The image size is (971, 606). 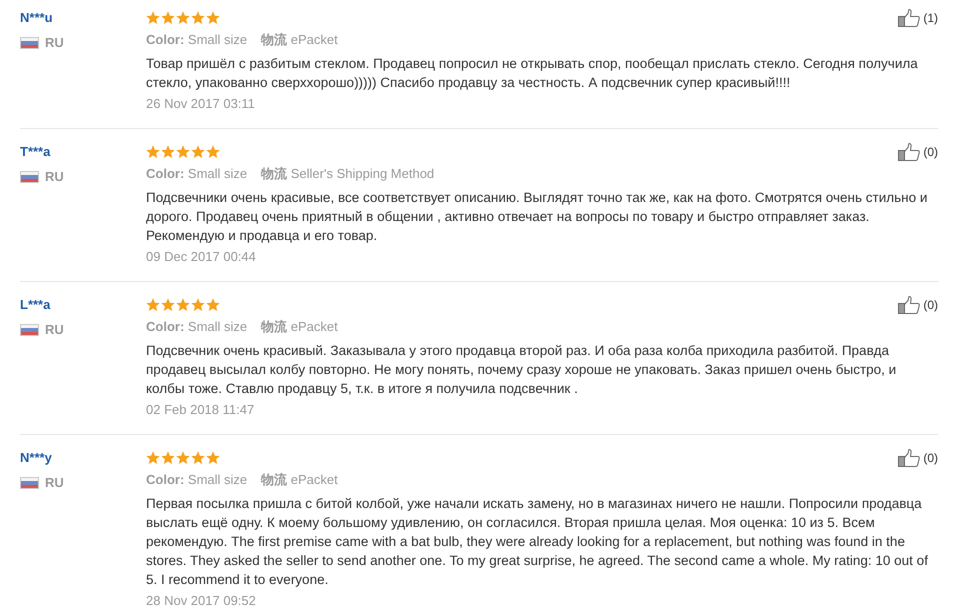 What do you see at coordinates (522, 370) in the screenshot?
I see `review-text: Подсвечник очень красивый. Заказывала у этого продавца второй раз. И оба раза колба приходила разбитой. Правда продавец высылал колбу повторно. Не могу понять, почему сразу хороше не упаковать. Заказ пришел очень быстро, и колбы тоже. Ставлю продавцу 5, т.к. в итоге я получила подсвечник .` at bounding box center [522, 370].